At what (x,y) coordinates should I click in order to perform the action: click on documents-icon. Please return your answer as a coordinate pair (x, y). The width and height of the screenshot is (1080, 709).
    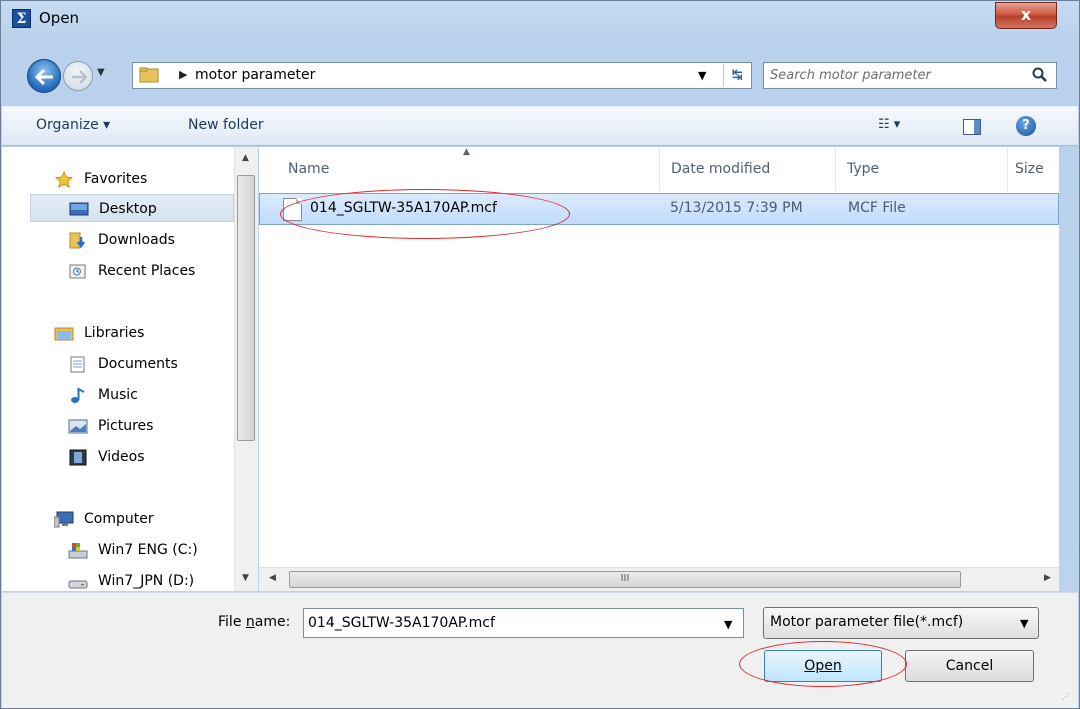
    Looking at the image, I should click on (77, 364).